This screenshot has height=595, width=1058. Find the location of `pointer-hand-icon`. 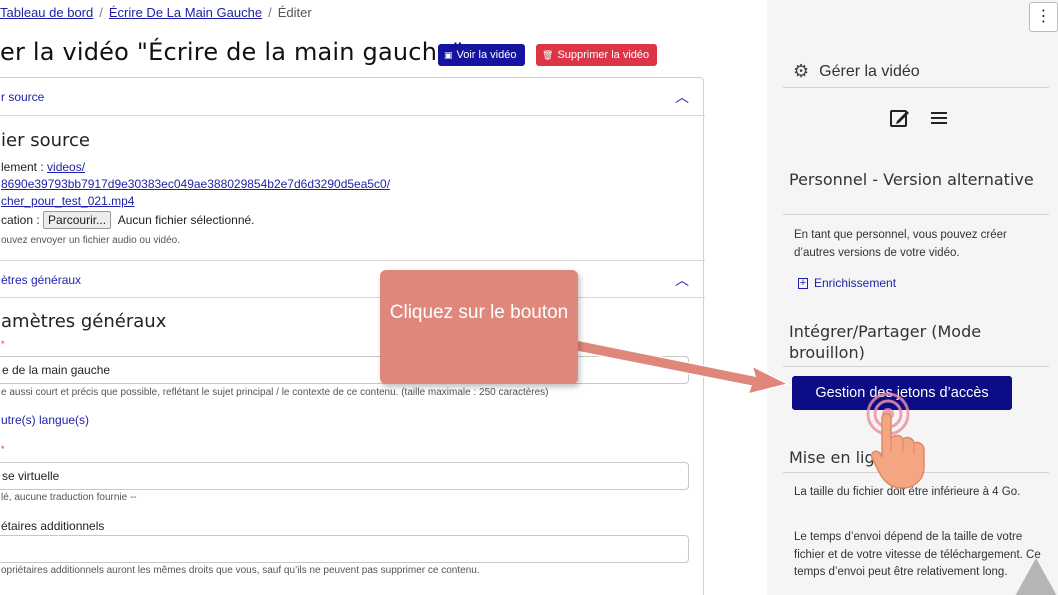

pointer-hand-icon is located at coordinates (895, 440).